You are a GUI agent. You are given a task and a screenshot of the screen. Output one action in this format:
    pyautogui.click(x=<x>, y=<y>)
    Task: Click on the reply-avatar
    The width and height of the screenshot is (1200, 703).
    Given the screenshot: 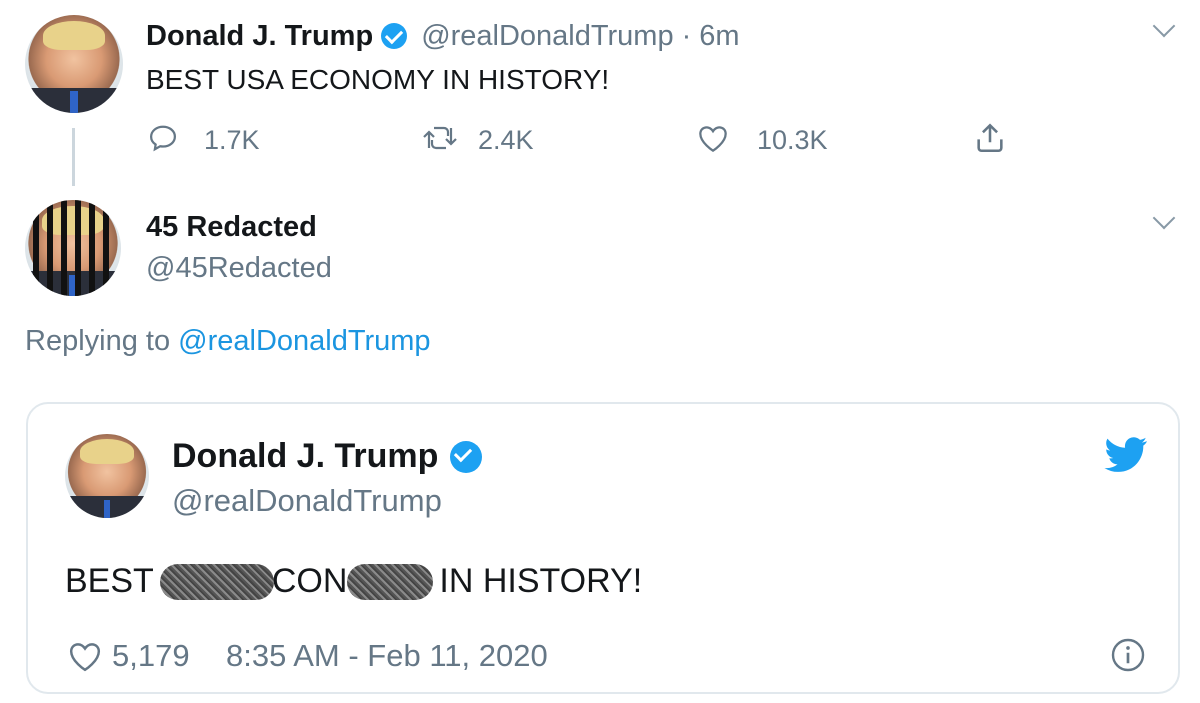 What is the action you would take?
    pyautogui.click(x=73, y=248)
    